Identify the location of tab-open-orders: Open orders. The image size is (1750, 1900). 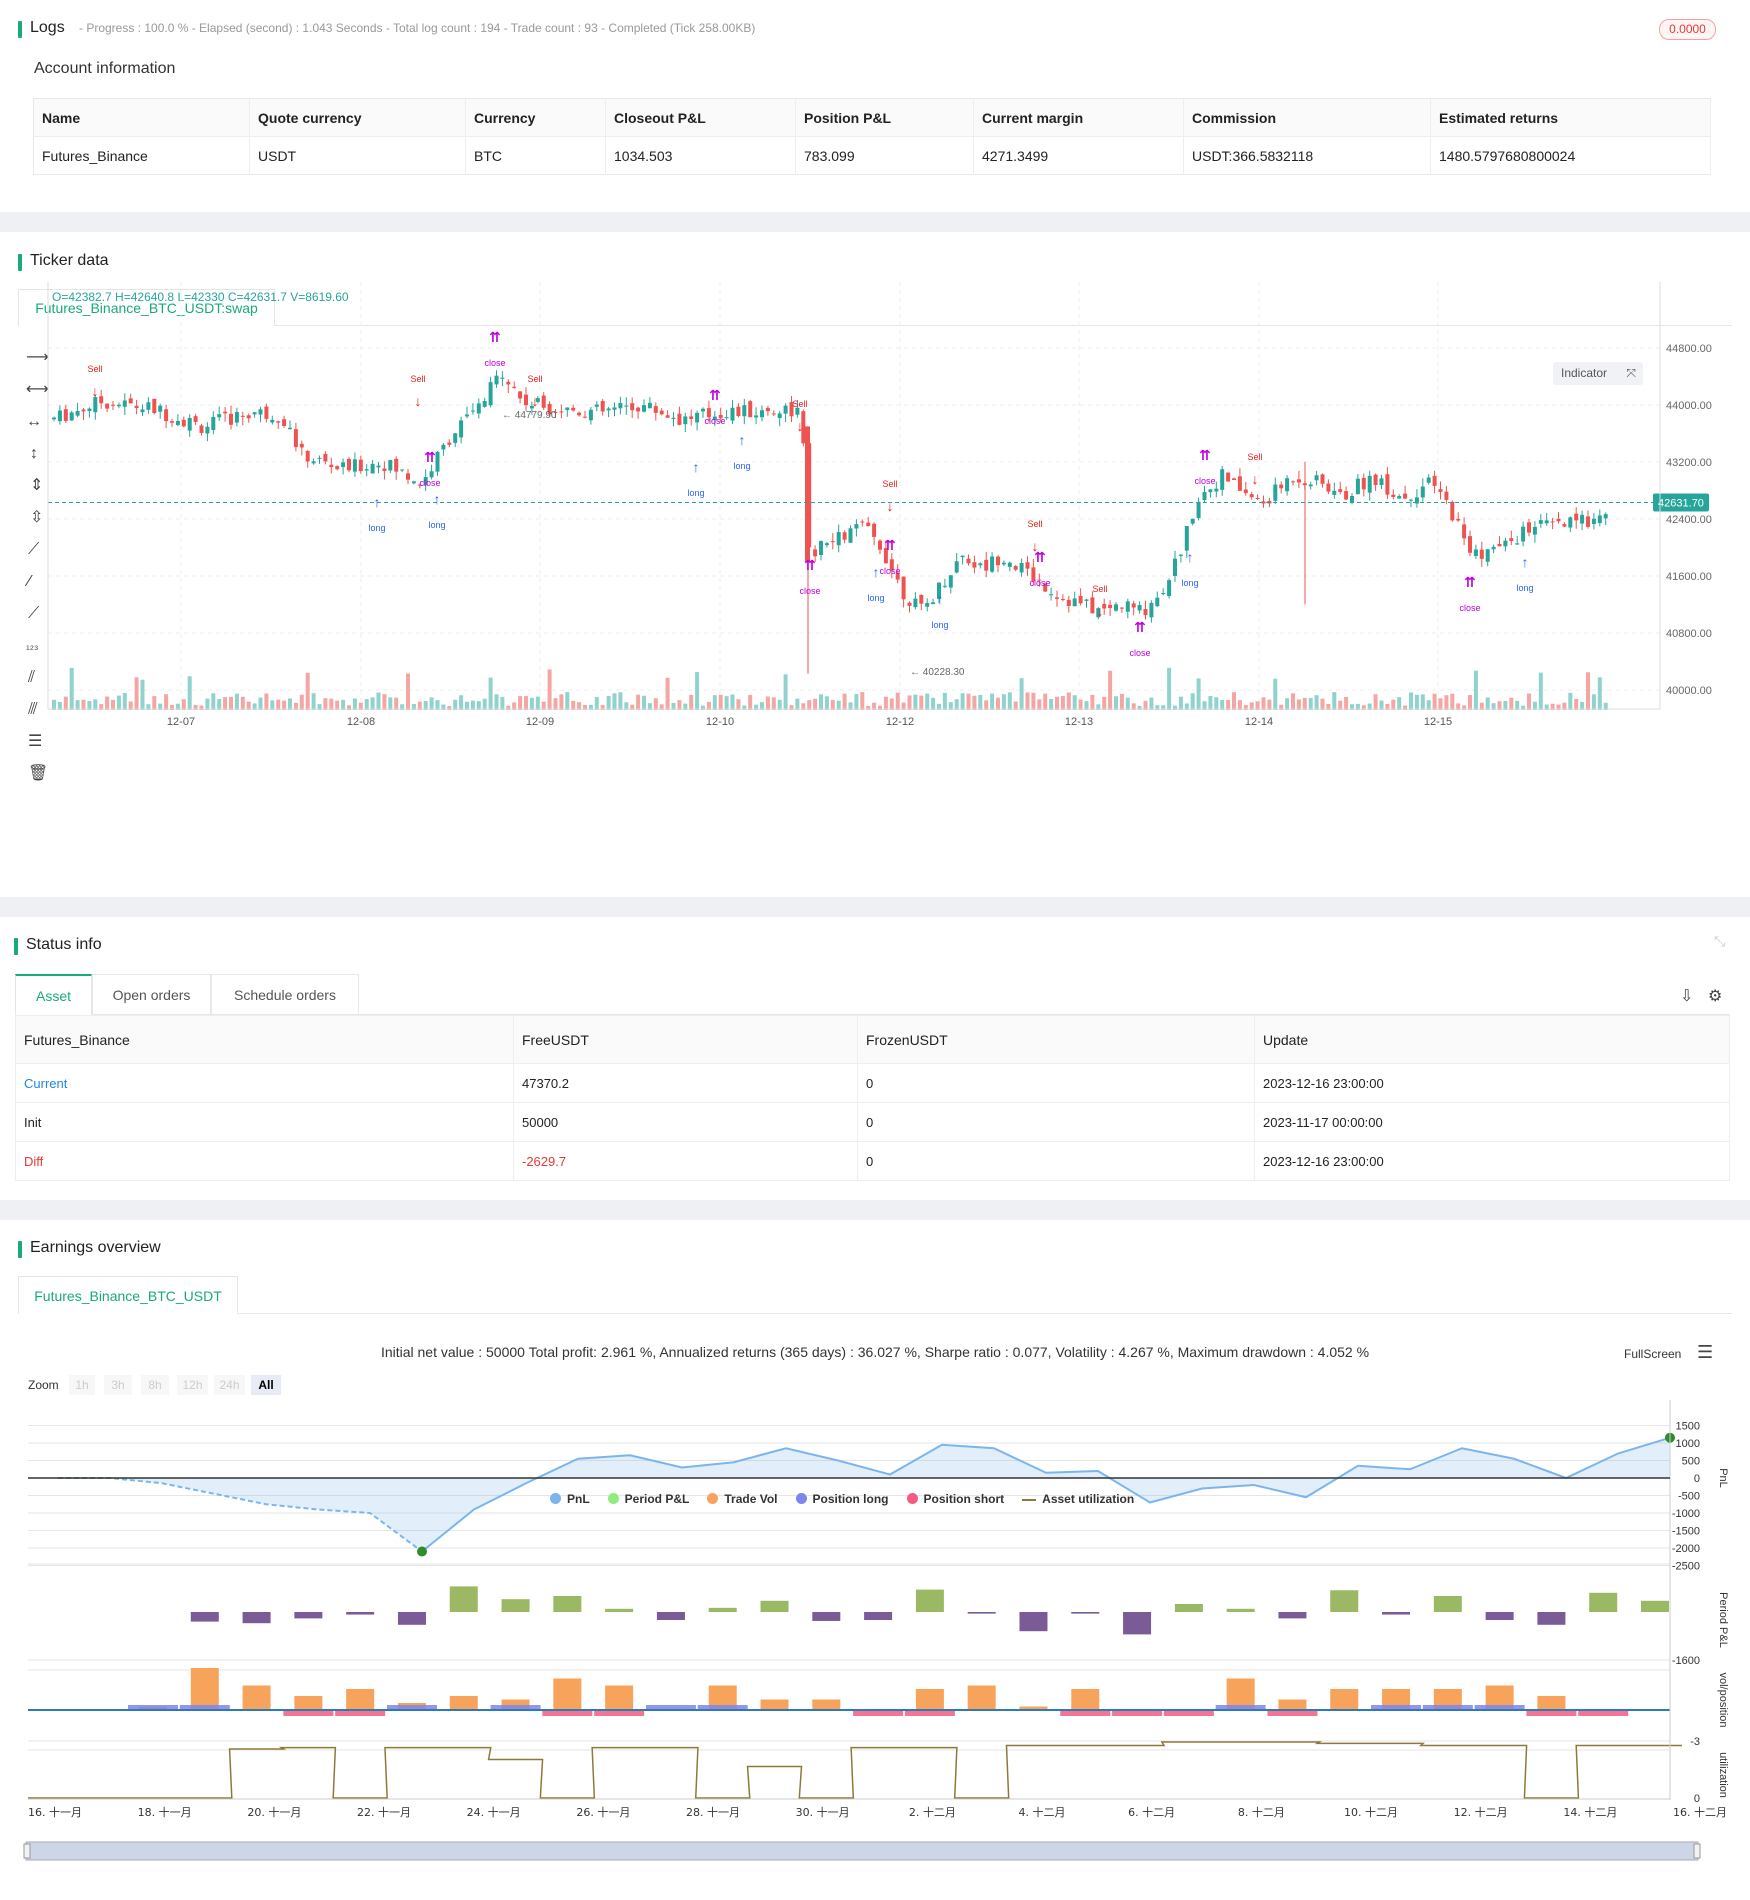
(151, 994).